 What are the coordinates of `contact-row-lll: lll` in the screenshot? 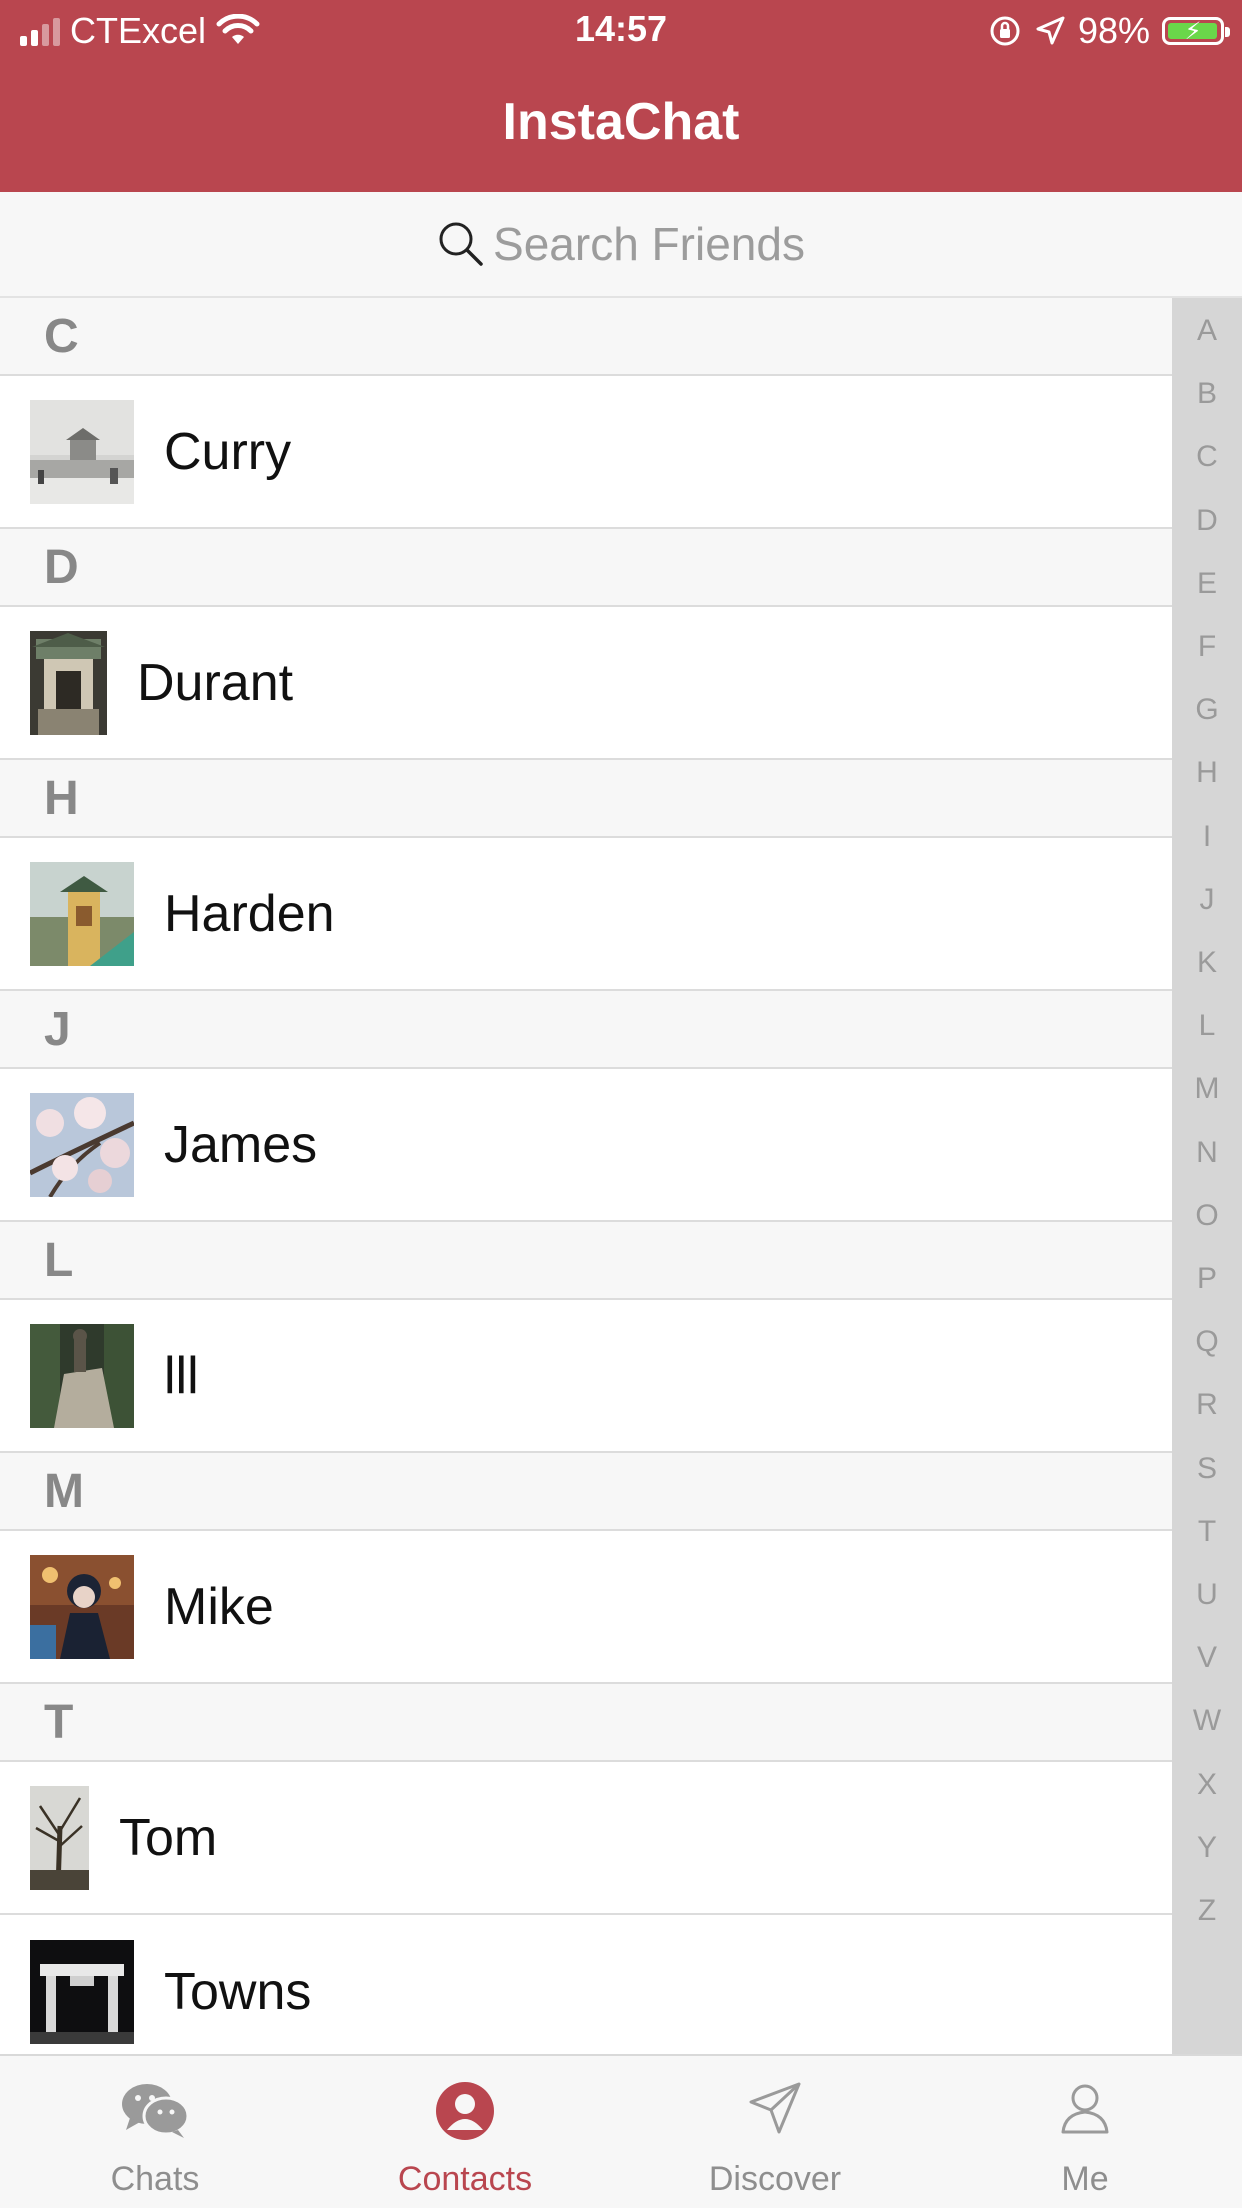 It's located at (586, 1376).